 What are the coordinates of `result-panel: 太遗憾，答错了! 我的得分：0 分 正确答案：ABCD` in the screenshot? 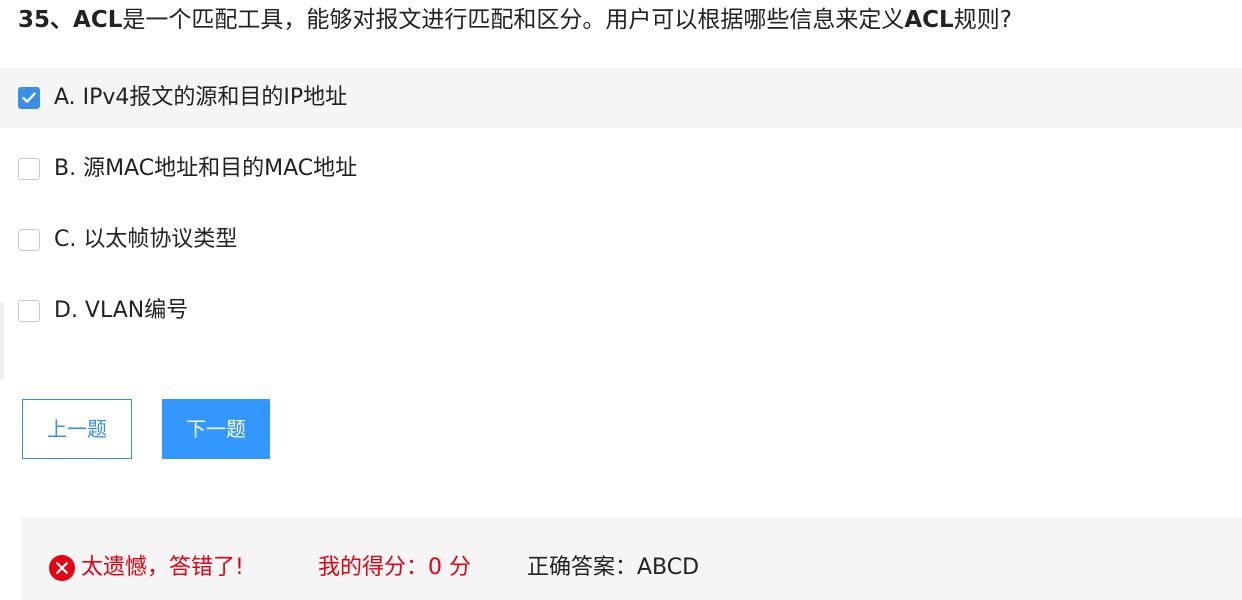 It's located at (631, 559).